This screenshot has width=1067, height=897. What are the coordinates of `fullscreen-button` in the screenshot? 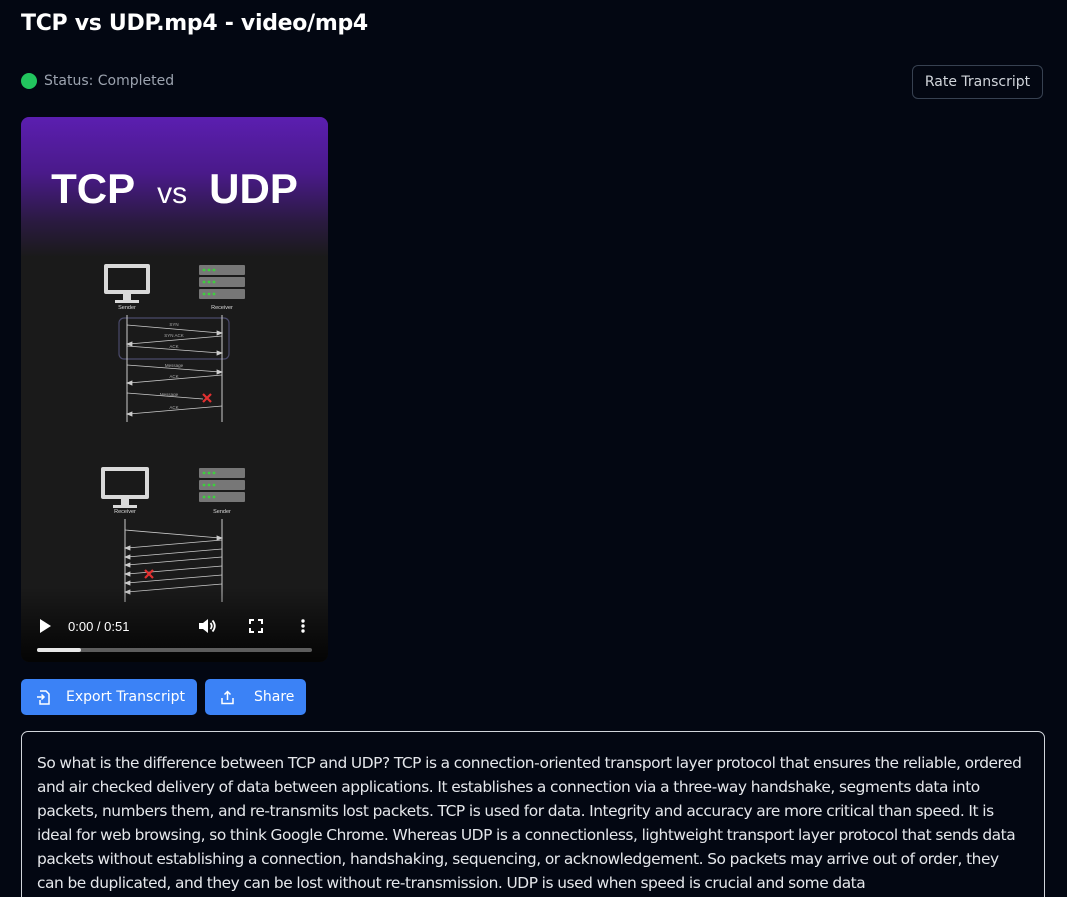 It's located at (256, 626).